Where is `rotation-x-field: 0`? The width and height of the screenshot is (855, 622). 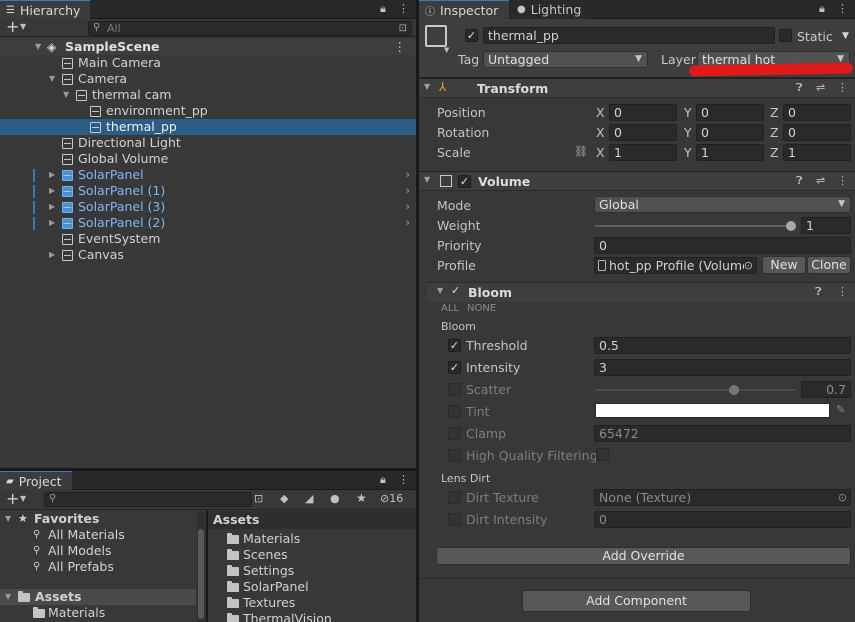
rotation-x-field: 0 is located at coordinates (643, 132).